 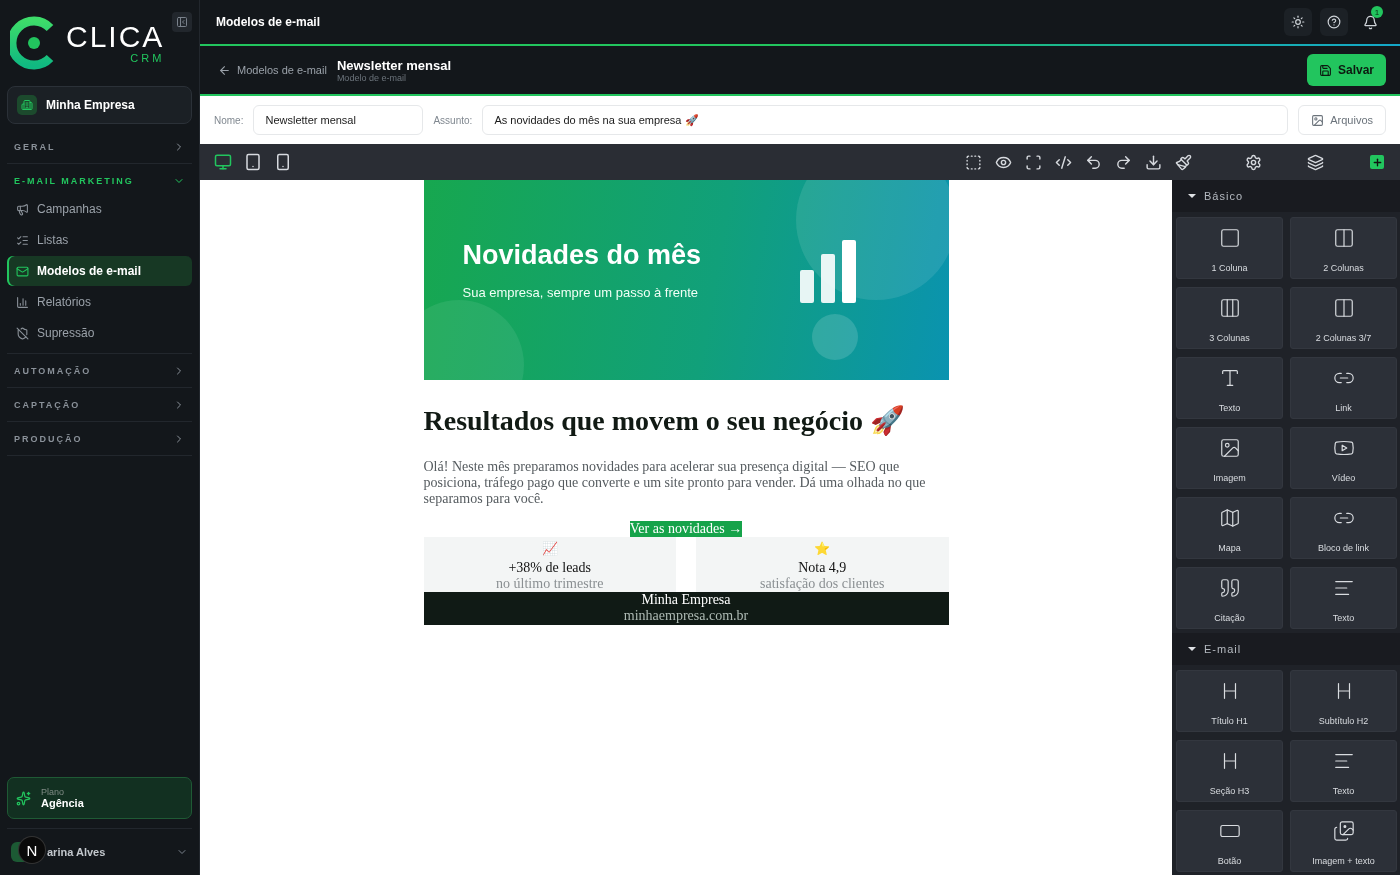 What do you see at coordinates (1153, 162) in the screenshot?
I see `download-icon` at bounding box center [1153, 162].